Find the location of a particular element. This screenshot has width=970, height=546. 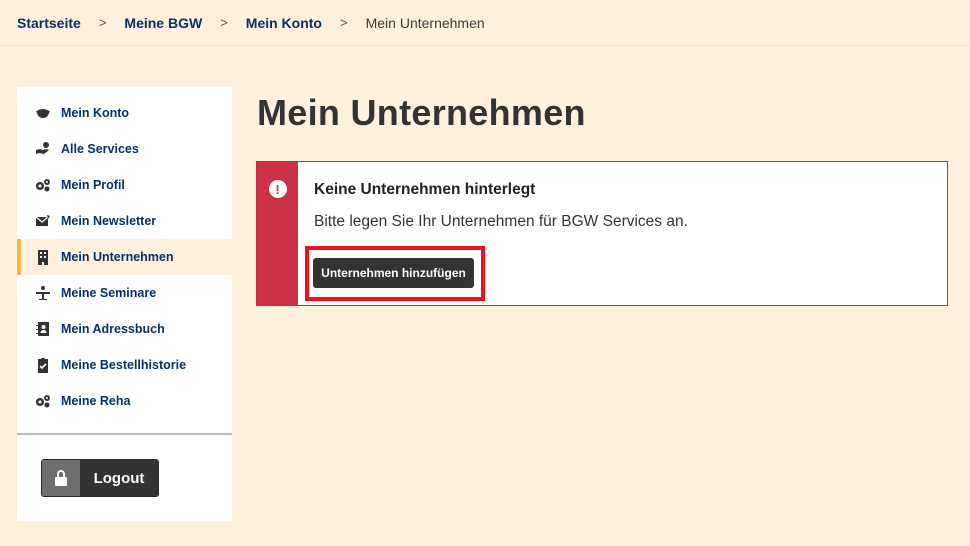

building-icon is located at coordinates (43, 257).